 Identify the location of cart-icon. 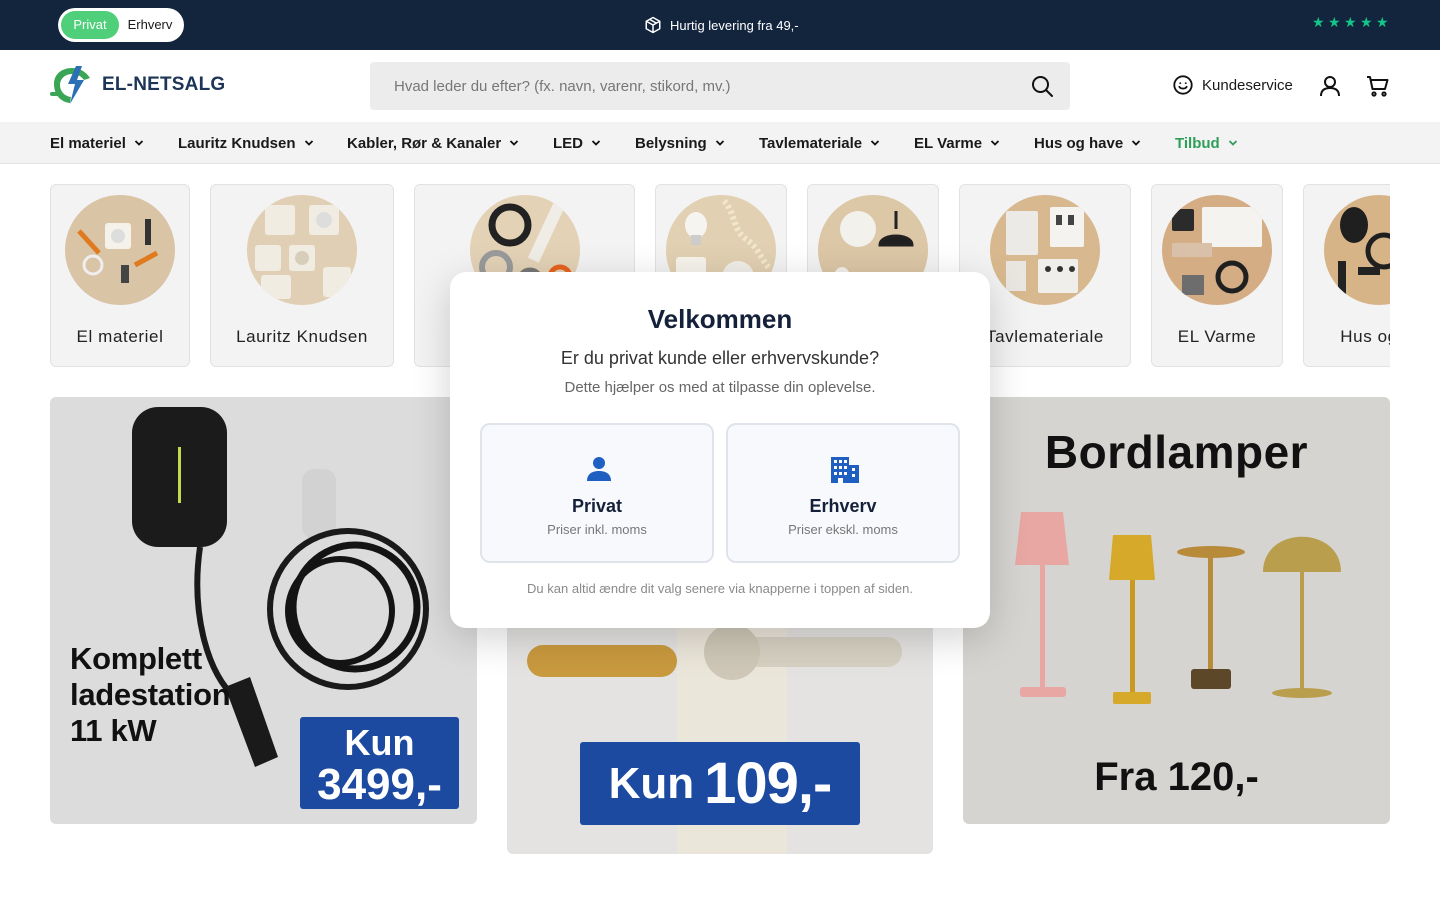
(1378, 86).